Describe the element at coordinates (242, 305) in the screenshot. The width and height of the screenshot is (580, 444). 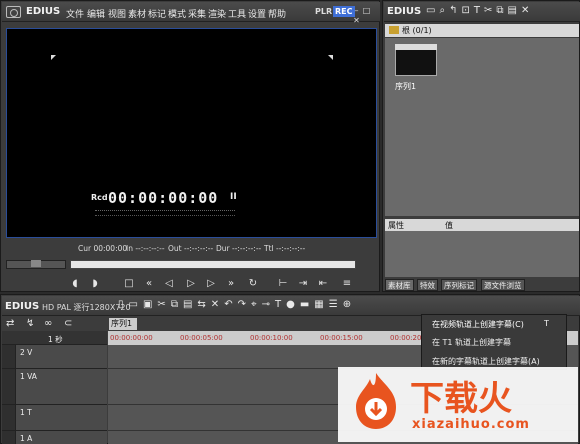
I see `redo-icon: ↷` at that location.